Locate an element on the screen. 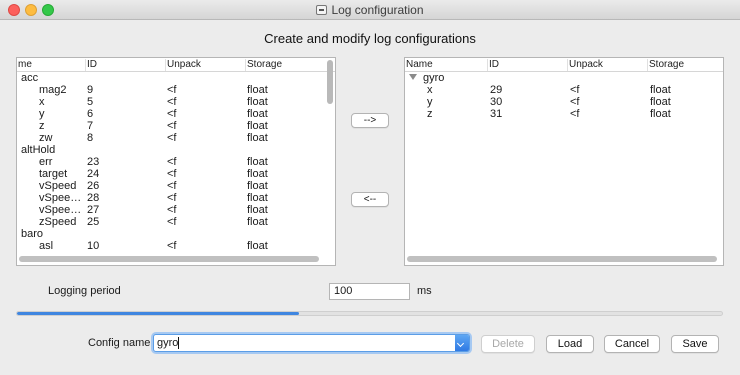 The image size is (740, 375). cell-text: altHold is located at coordinates (38, 150).